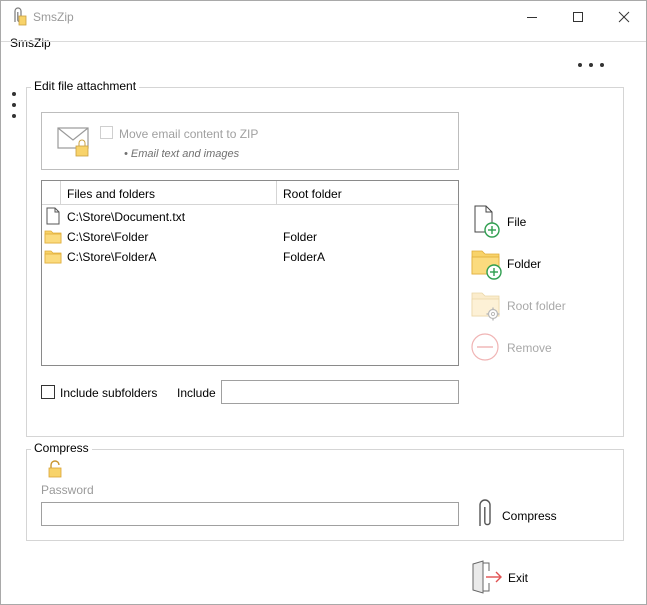 This screenshot has width=647, height=605. I want to click on paperclip-icon, so click(484, 516).